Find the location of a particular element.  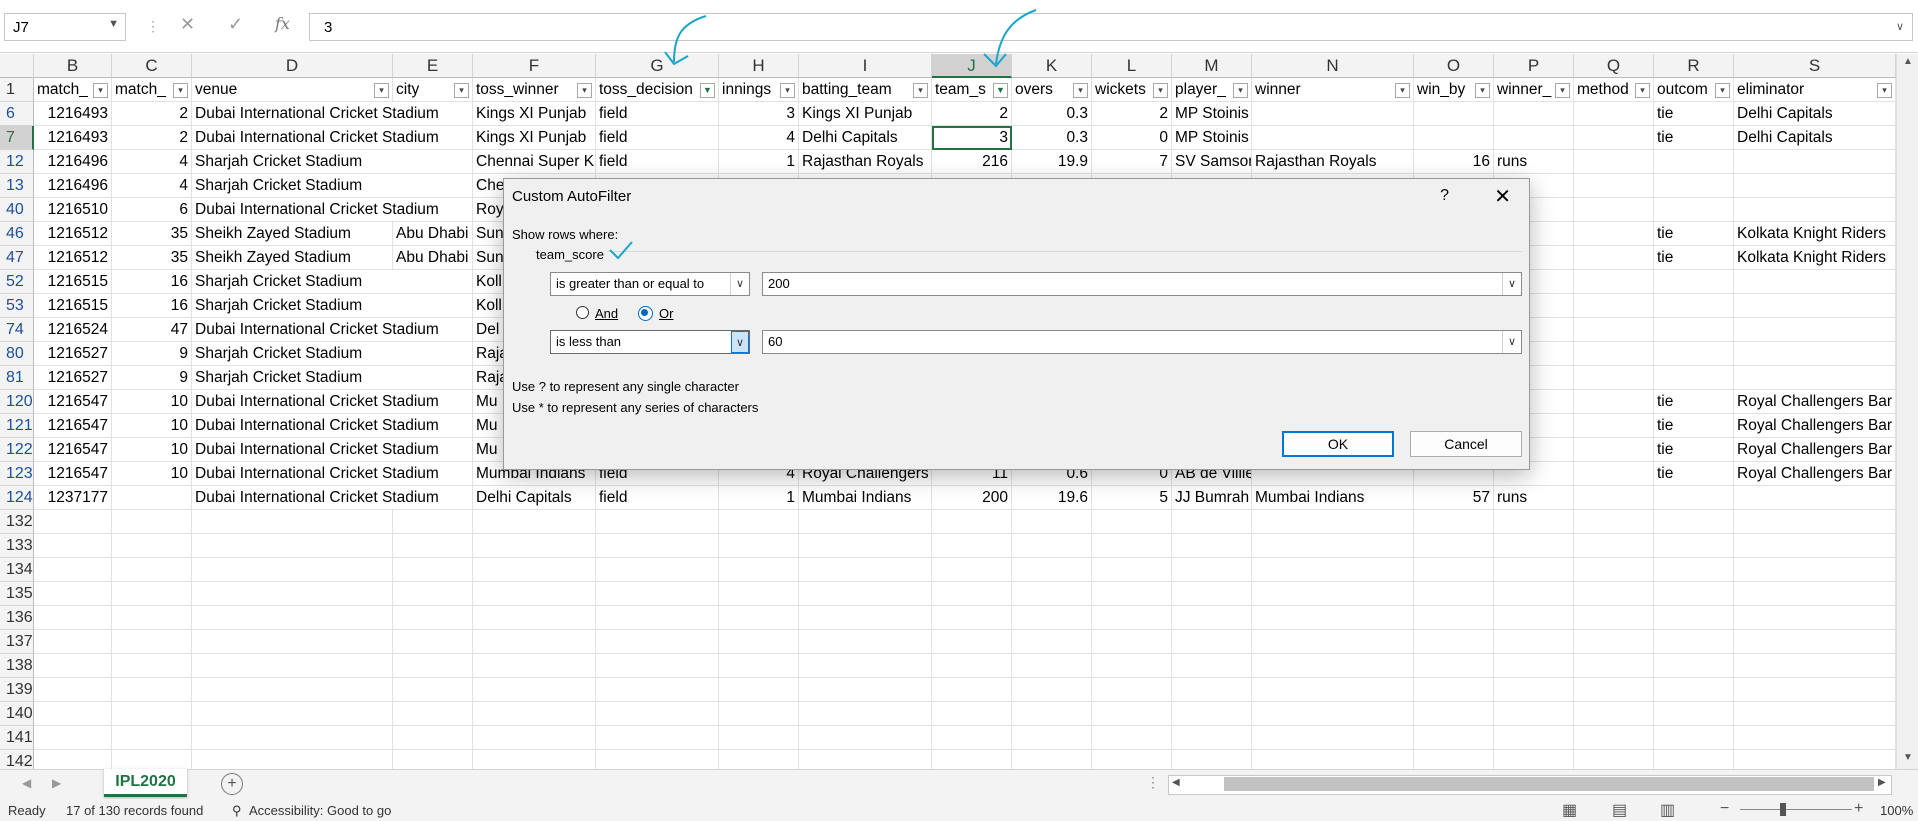

column-header-r: R is located at coordinates (1694, 66).